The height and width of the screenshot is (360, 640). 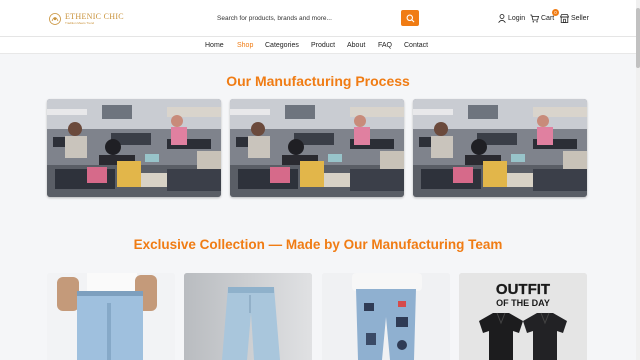 I want to click on nav-shop: Shop, so click(x=245, y=45).